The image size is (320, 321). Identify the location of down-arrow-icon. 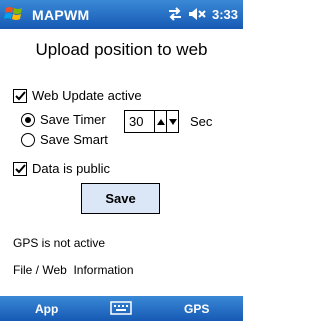
(172, 121).